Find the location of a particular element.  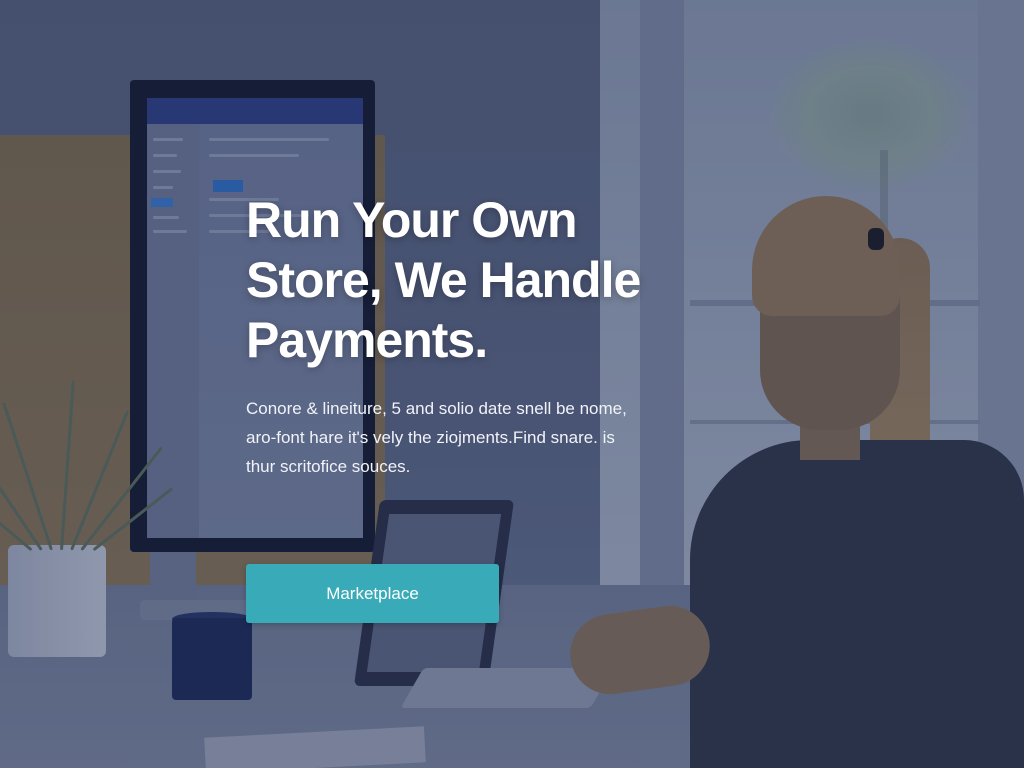

hero-headline: Run Your Own Store, We Handle Payments. is located at coordinates (506, 280).